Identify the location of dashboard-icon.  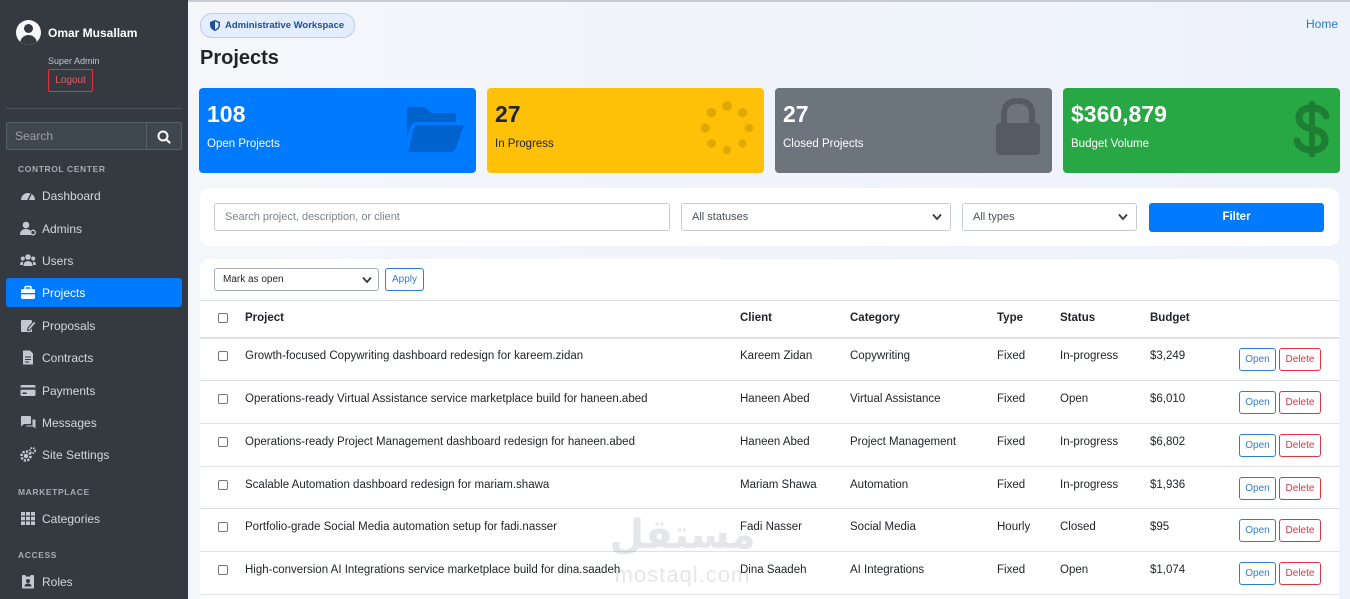
(28, 197).